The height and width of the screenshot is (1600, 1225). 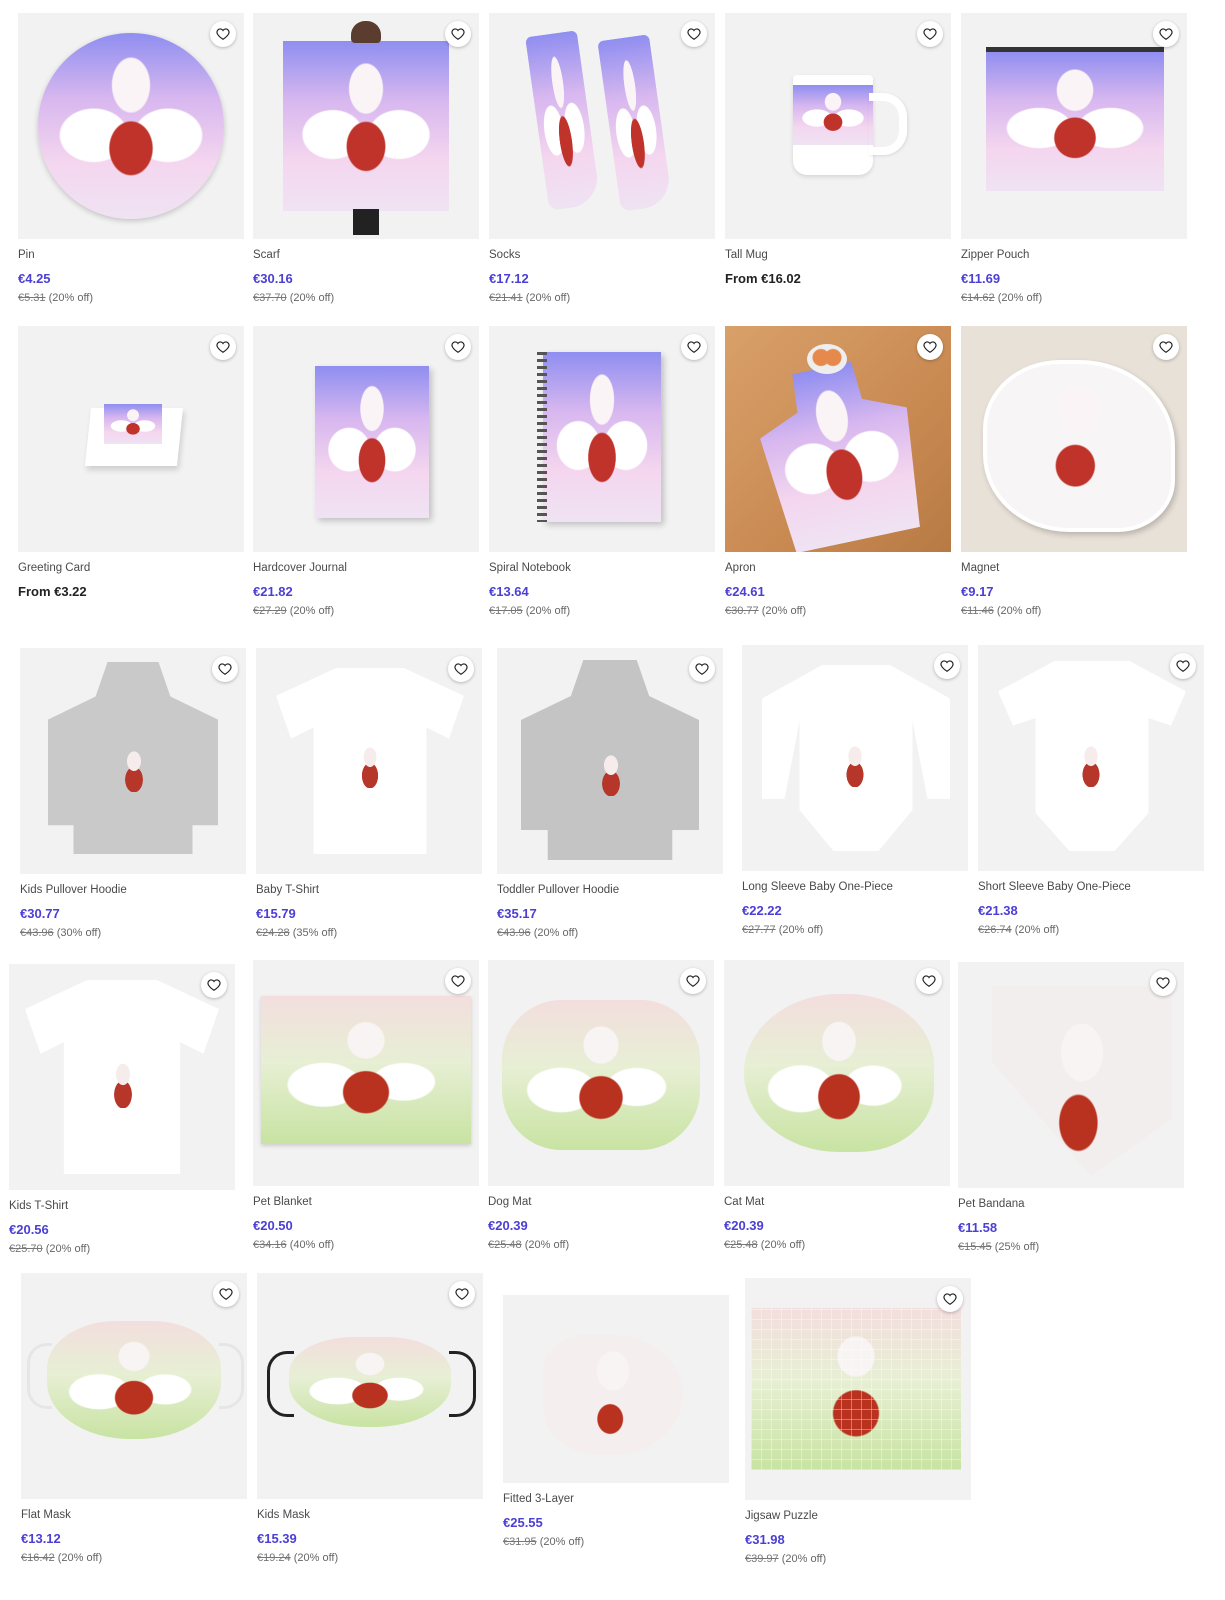 I want to click on product-card-cat-mat: Cat Mat €20.39 €25.48 (20% off), so click(x=837, y=1106).